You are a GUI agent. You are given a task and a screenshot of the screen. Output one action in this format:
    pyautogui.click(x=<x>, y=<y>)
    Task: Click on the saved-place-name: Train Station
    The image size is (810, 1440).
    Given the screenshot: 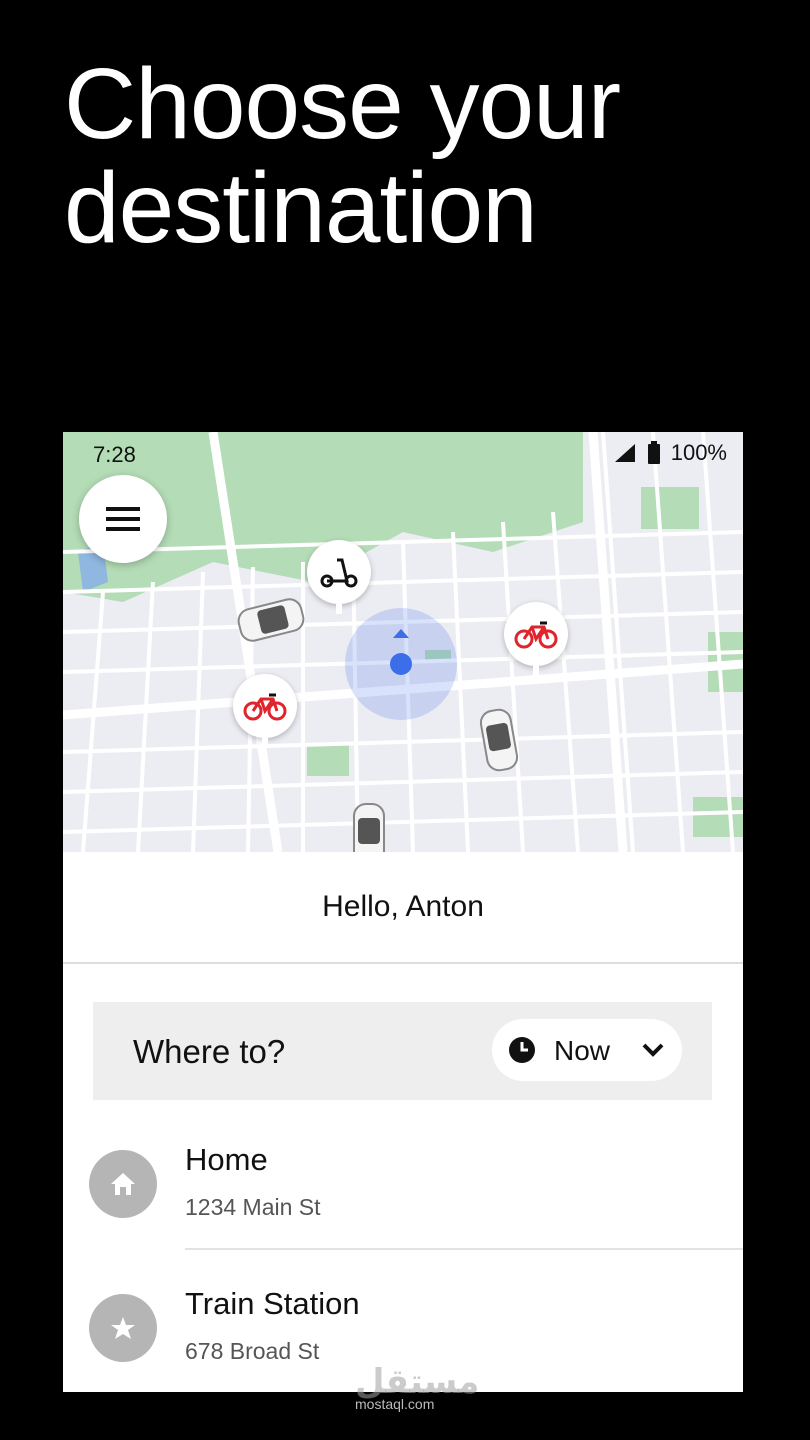 What is the action you would take?
    pyautogui.click(x=272, y=1303)
    